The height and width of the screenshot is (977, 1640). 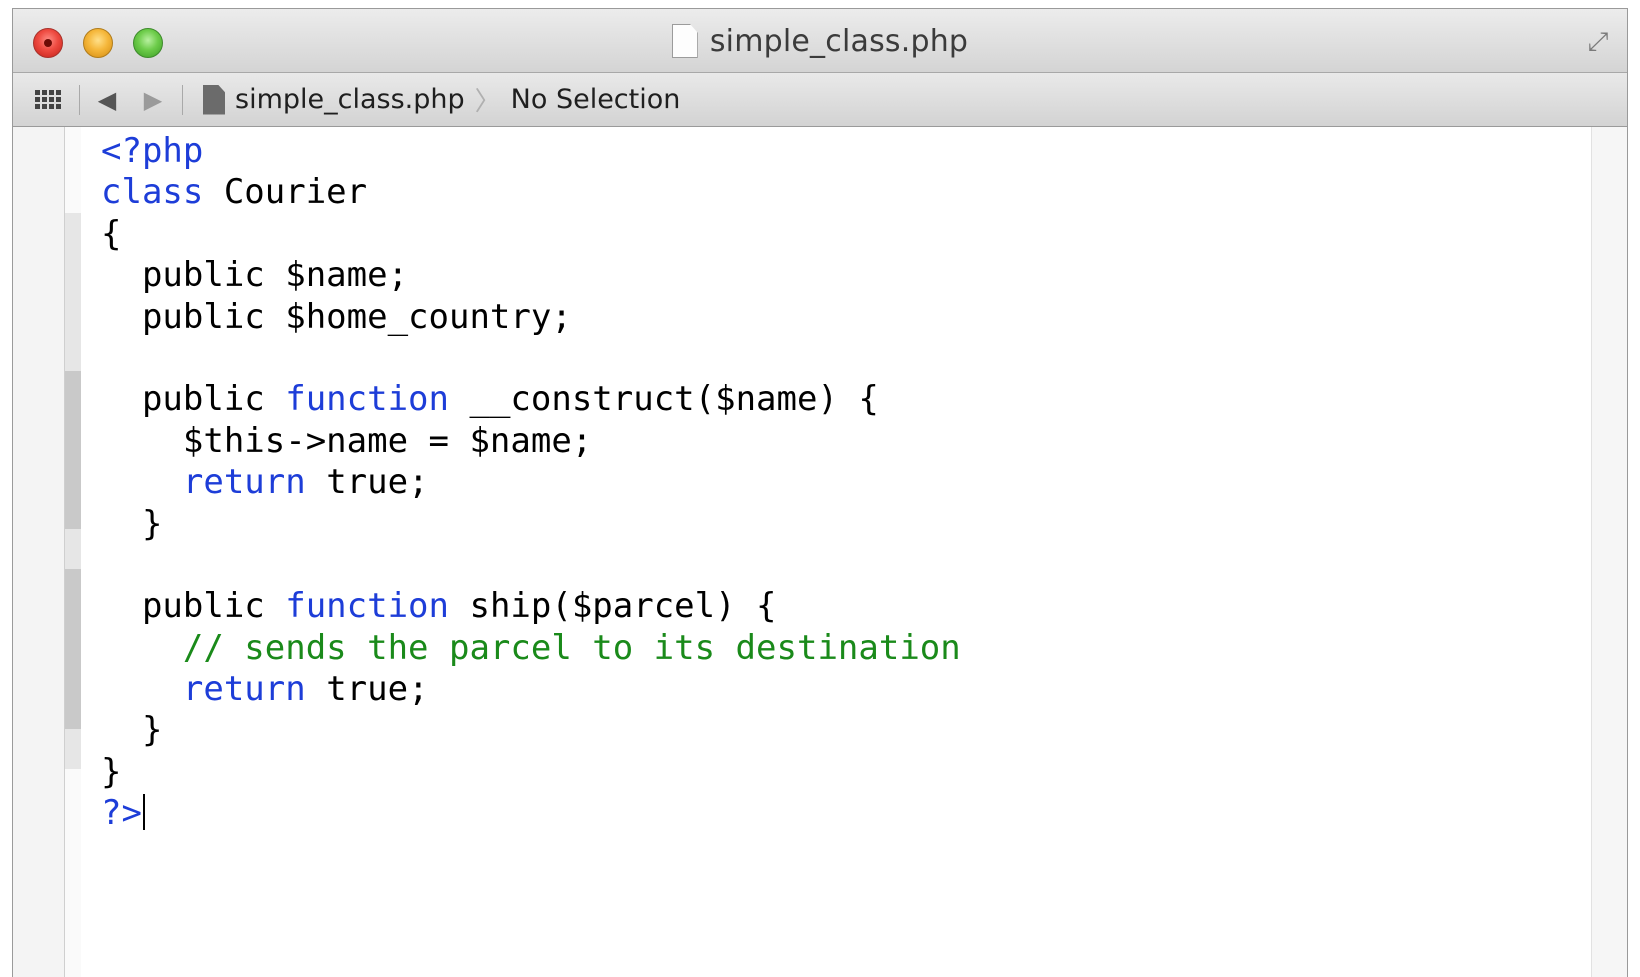 What do you see at coordinates (531, 813) in the screenshot?
I see `code-line: ?>` at bounding box center [531, 813].